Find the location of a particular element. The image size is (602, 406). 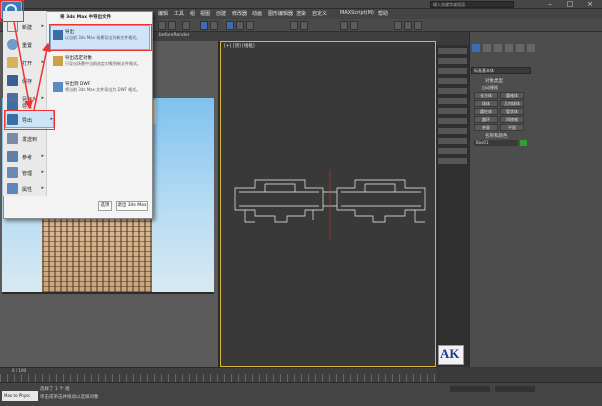

menu-item-save: 保存 is located at coordinates (25, 81).